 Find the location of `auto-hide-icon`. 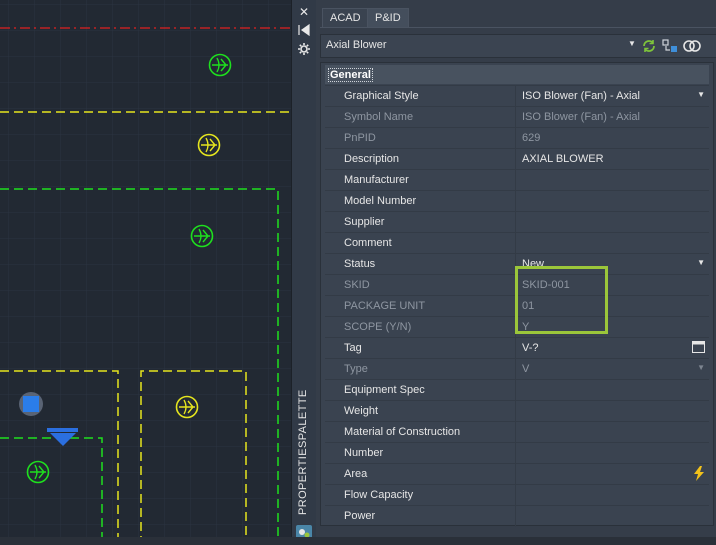

auto-hide-icon is located at coordinates (304, 31).